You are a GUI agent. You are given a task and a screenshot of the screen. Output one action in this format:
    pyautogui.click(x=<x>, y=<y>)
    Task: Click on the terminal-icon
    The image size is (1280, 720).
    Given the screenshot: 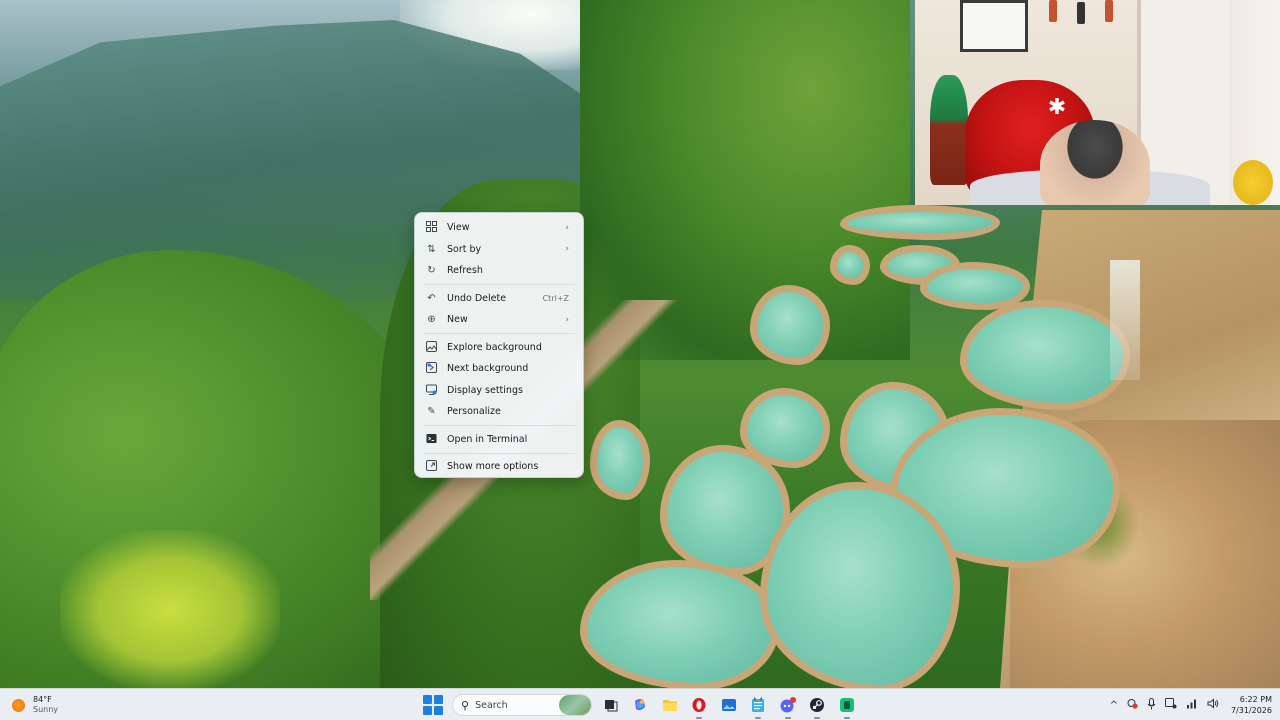 What is the action you would take?
    pyautogui.click(x=431, y=439)
    